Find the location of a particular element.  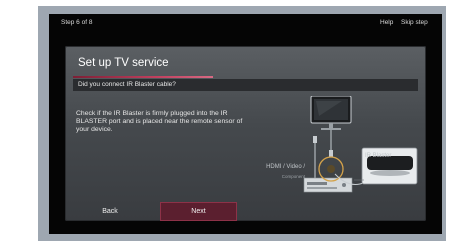

help-link: Help is located at coordinates (386, 22).